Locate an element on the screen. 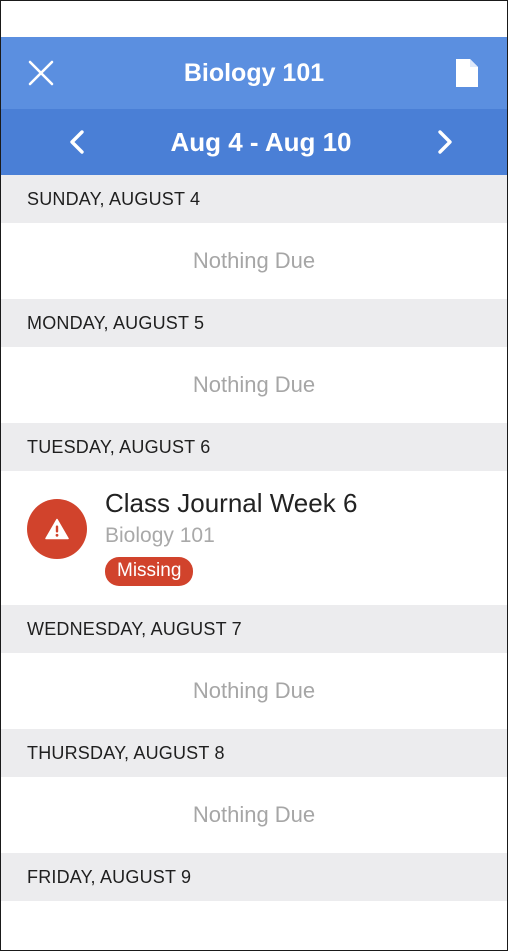 The image size is (508, 951). day-header-wednesday: WEDNESDAY, AUGUST 7 is located at coordinates (254, 629).